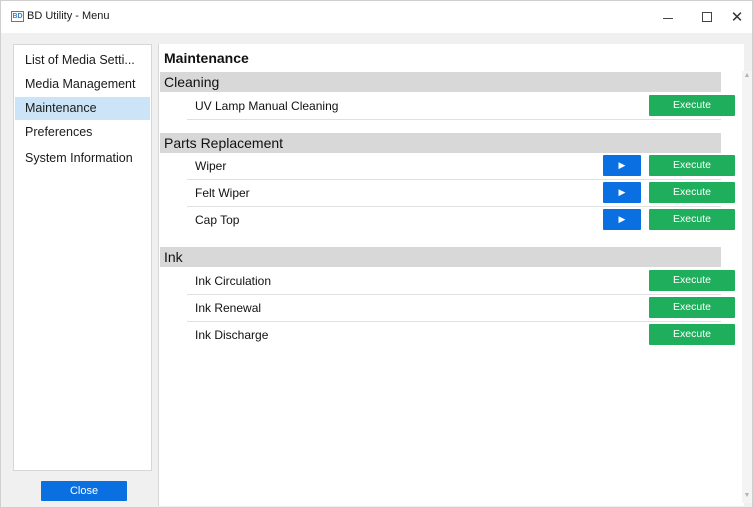 The height and width of the screenshot is (508, 753). What do you see at coordinates (461, 282) in the screenshot?
I see `maintenance-row-ink-circulation: Ink Circulation Execute` at bounding box center [461, 282].